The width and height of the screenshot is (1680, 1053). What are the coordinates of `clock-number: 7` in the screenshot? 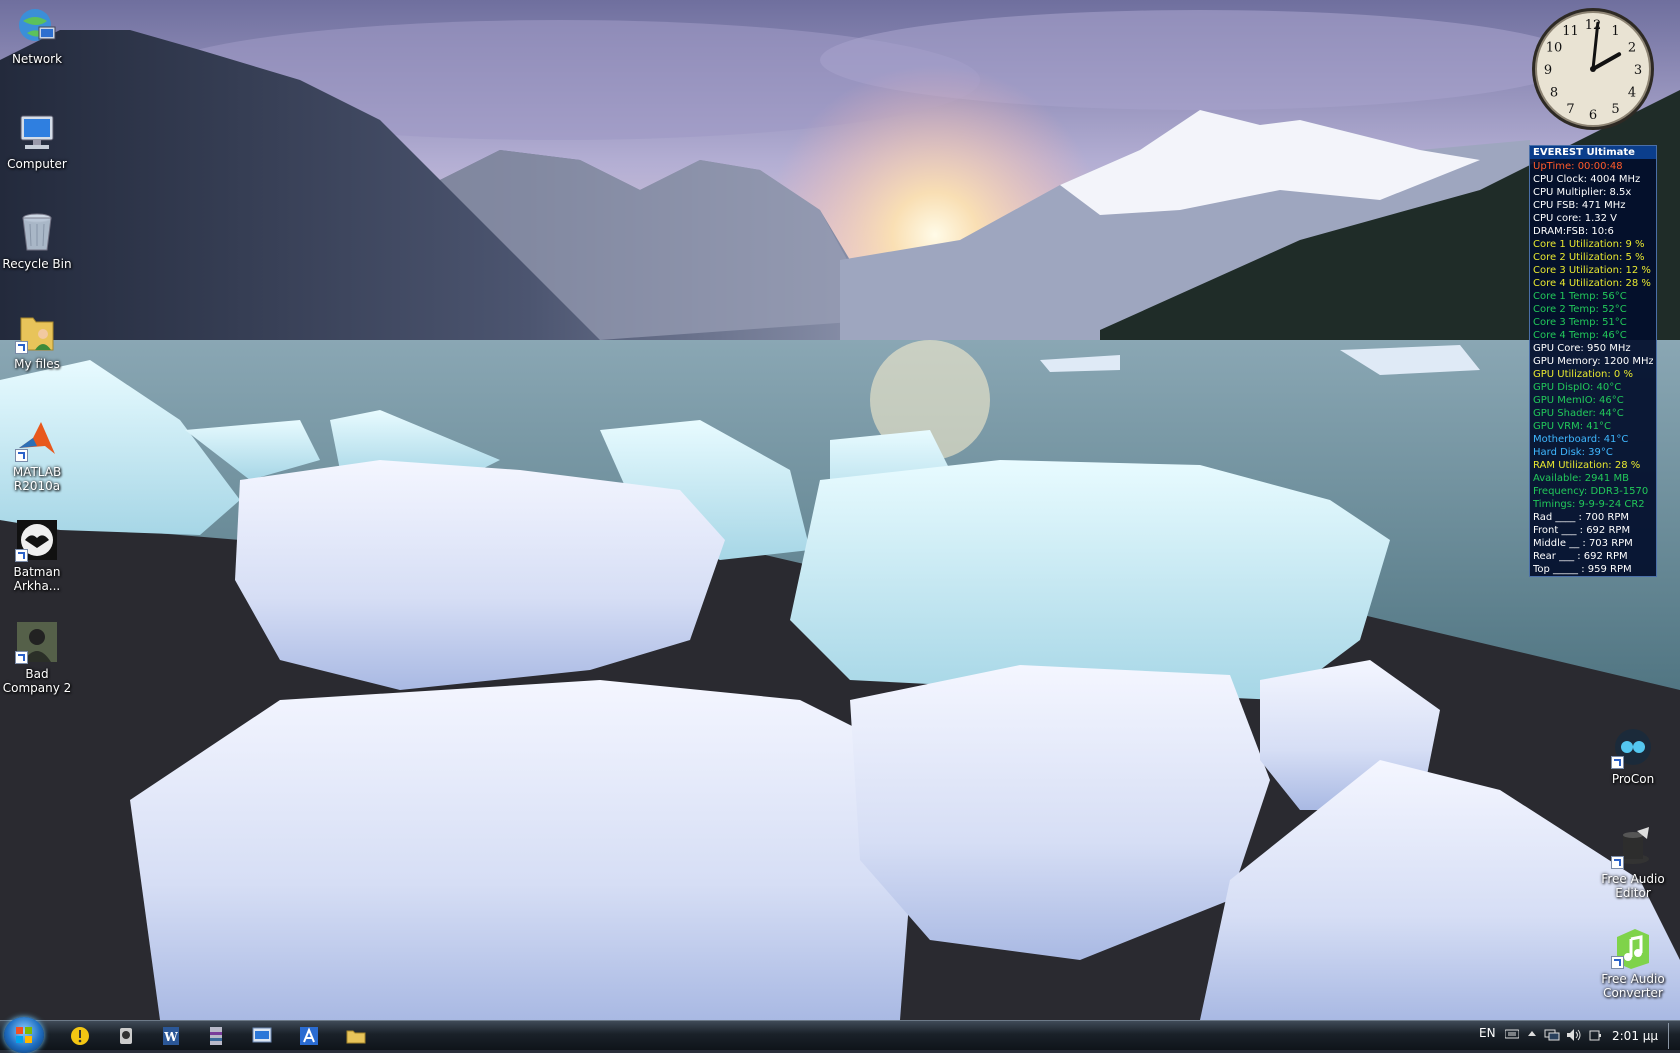 It's located at (1570, 109).